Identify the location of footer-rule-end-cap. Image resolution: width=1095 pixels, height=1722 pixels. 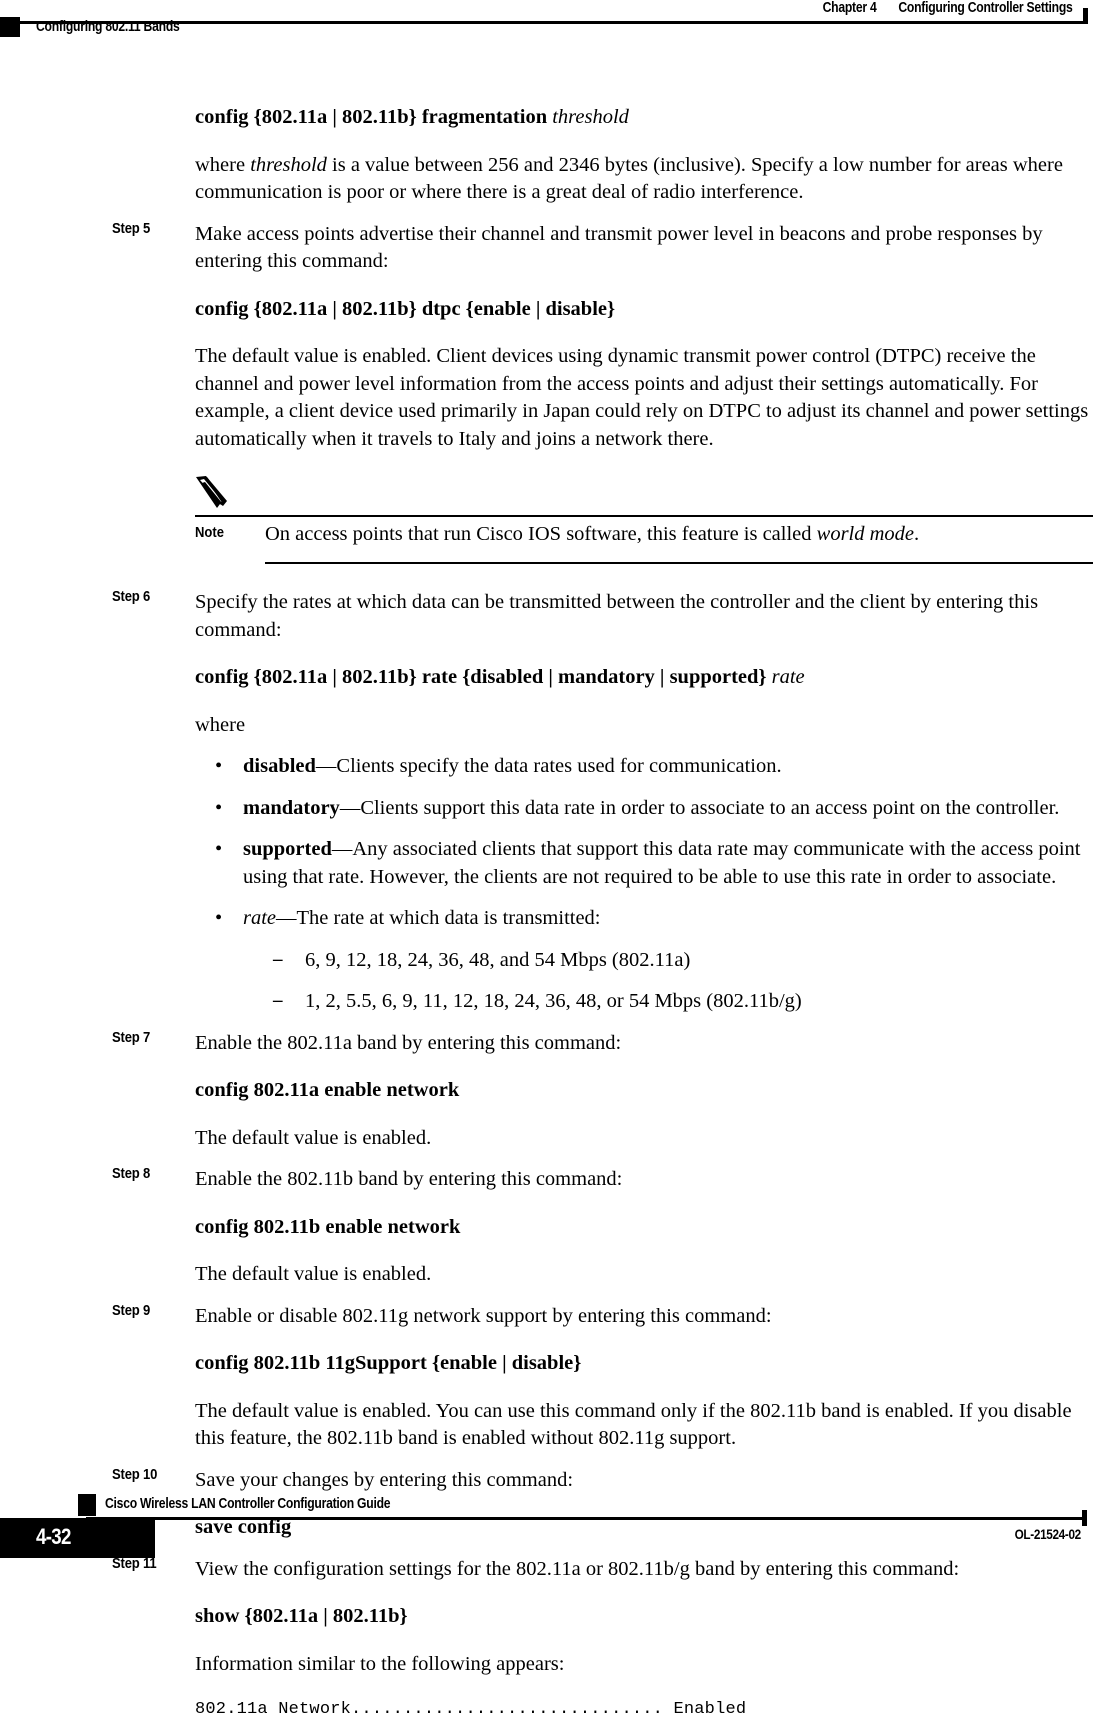
(1084, 1518).